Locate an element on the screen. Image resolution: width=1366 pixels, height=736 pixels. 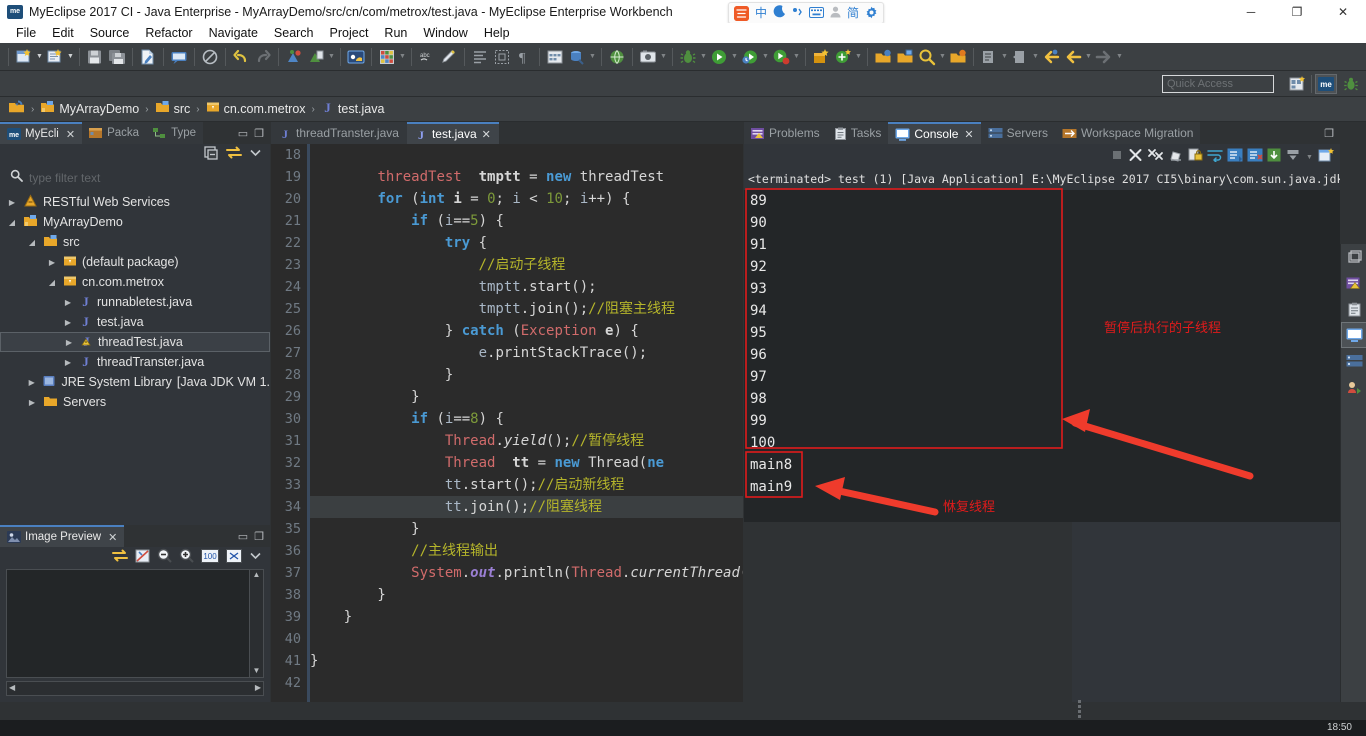
filter-input: type filter text is located at coordinates (64, 178).